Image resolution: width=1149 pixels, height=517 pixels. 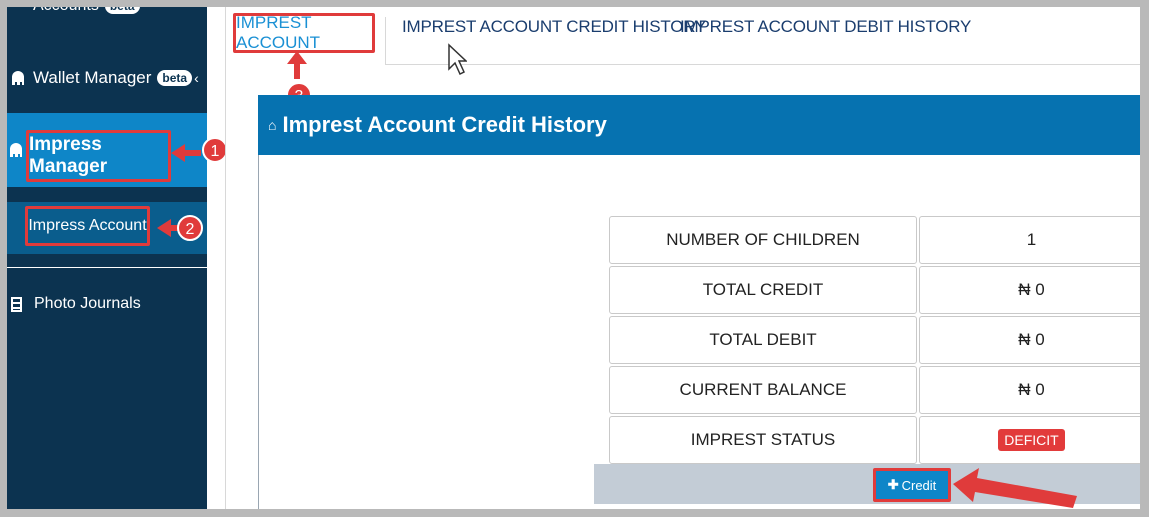 What do you see at coordinates (763, 390) in the screenshot?
I see `summary-label: CURRENT BALANCE` at bounding box center [763, 390].